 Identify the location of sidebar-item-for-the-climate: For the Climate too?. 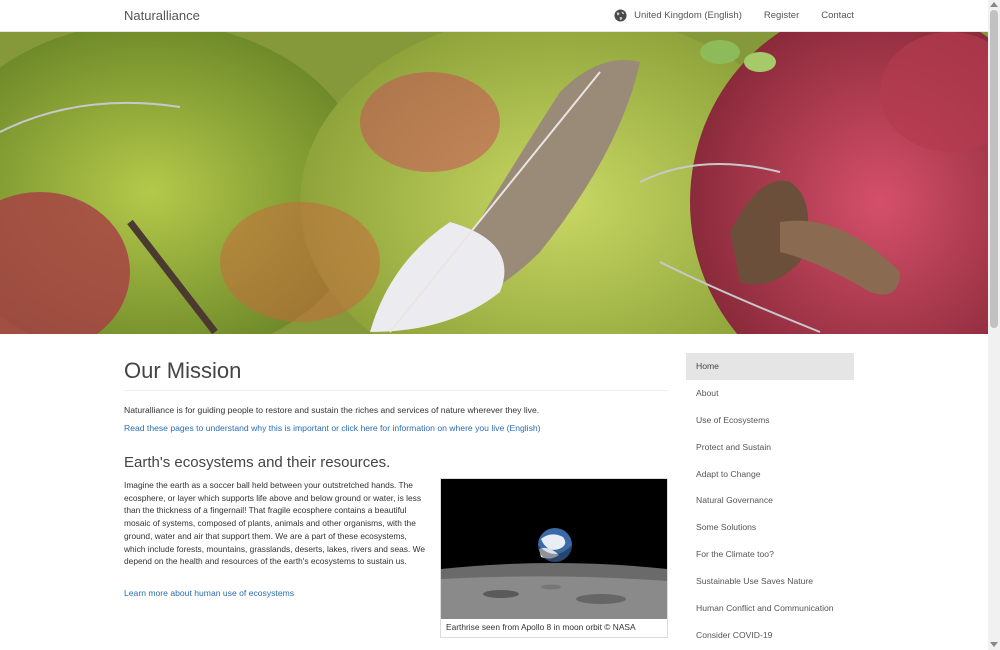
(770, 554).